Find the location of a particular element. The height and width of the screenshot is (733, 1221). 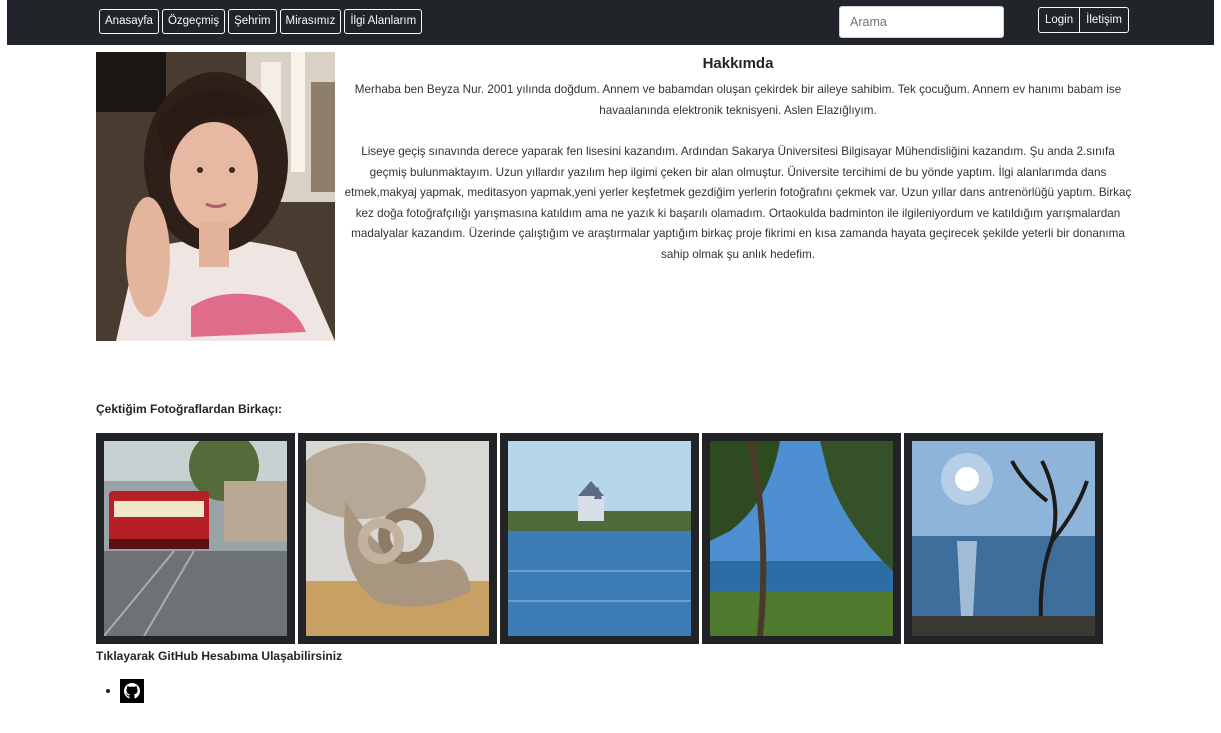

gallery-photo-pine-sea is located at coordinates (801, 538).